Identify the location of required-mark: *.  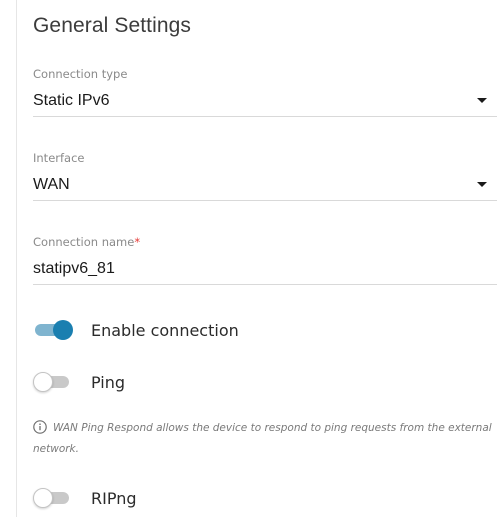
(137, 242).